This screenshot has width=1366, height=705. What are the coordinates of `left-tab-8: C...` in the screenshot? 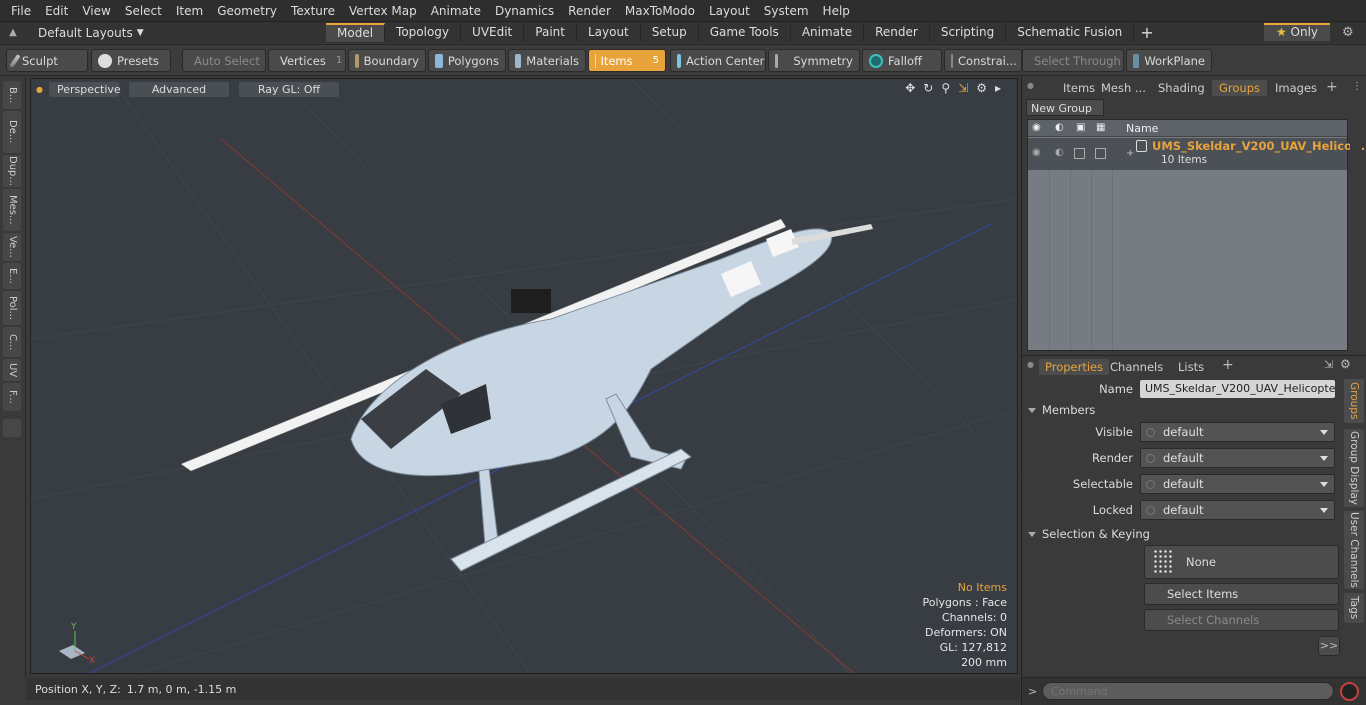 It's located at (12, 342).